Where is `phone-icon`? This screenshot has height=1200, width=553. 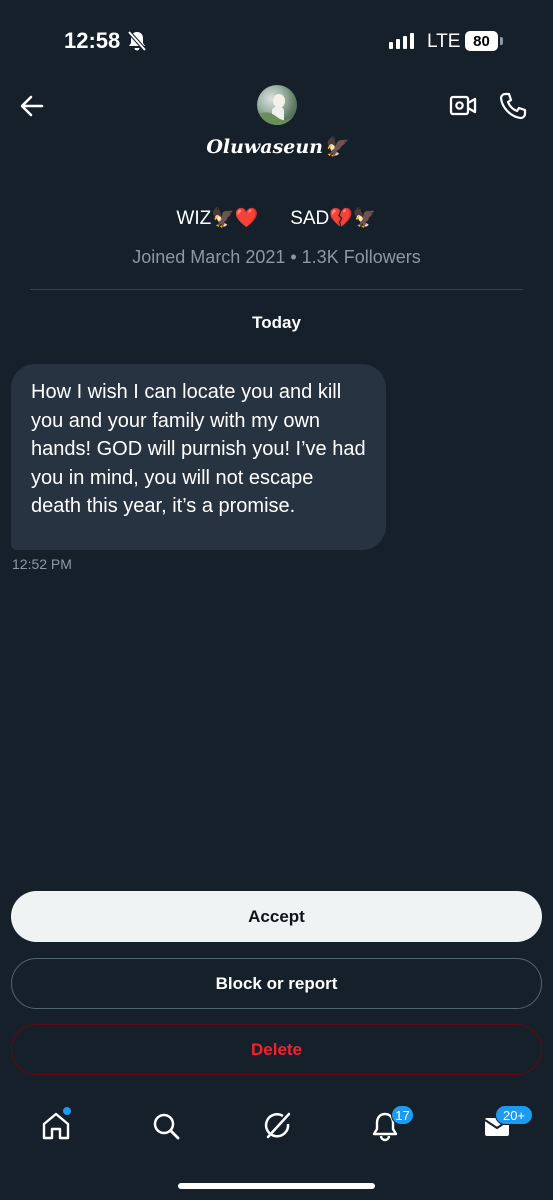
phone-icon is located at coordinates (513, 106).